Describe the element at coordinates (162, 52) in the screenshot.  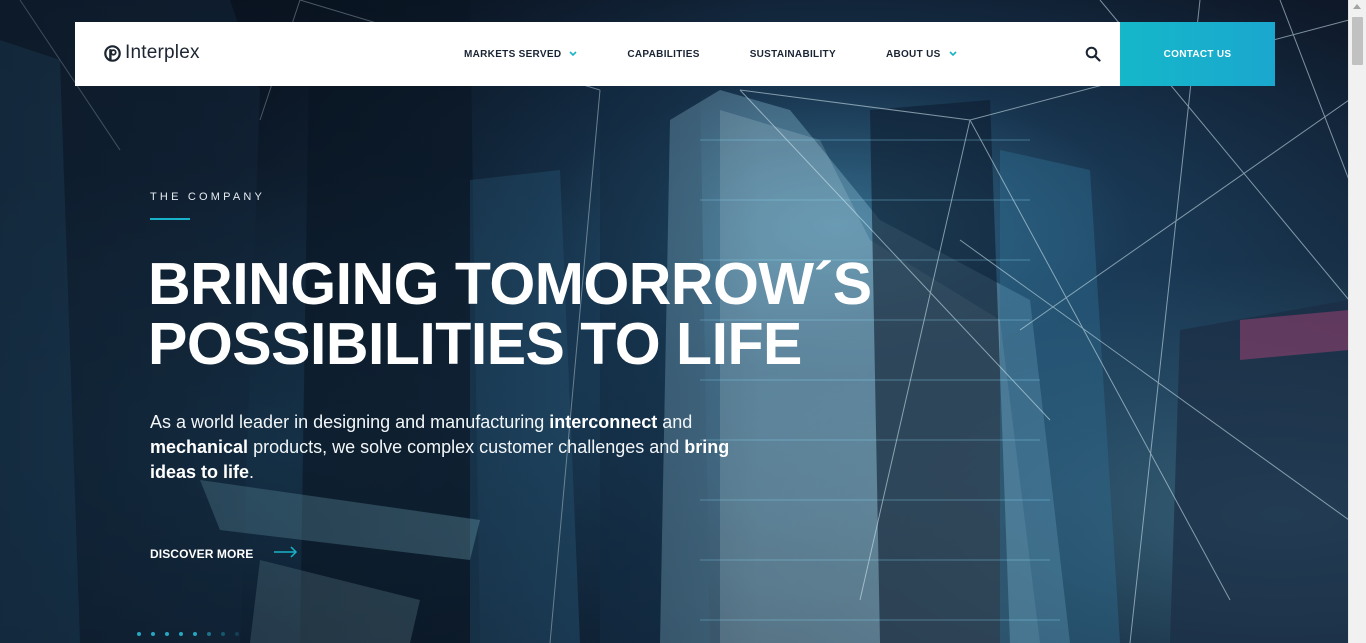
I see `brand-name: Interplex` at that location.